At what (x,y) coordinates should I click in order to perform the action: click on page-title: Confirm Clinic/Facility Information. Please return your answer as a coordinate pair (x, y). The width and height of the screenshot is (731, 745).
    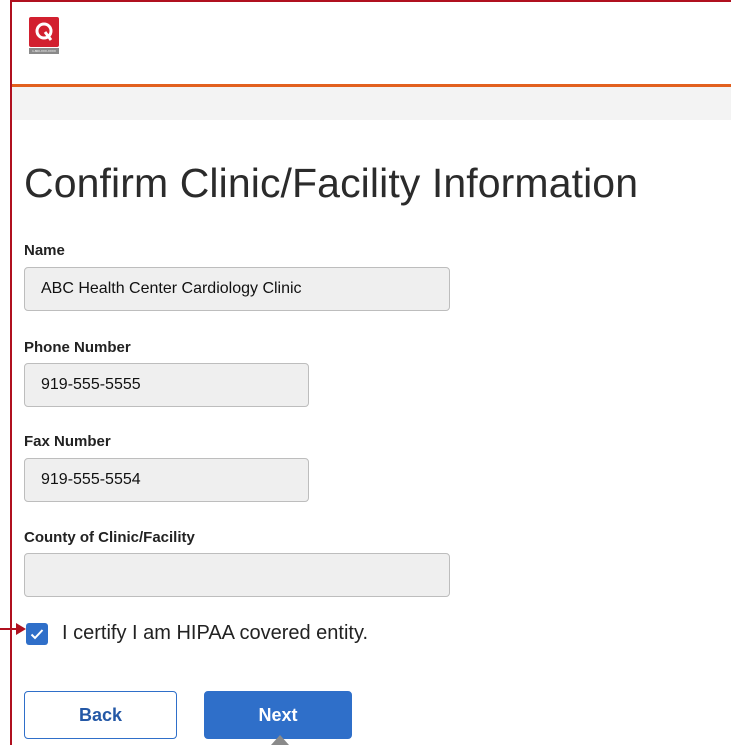
    Looking at the image, I should click on (331, 183).